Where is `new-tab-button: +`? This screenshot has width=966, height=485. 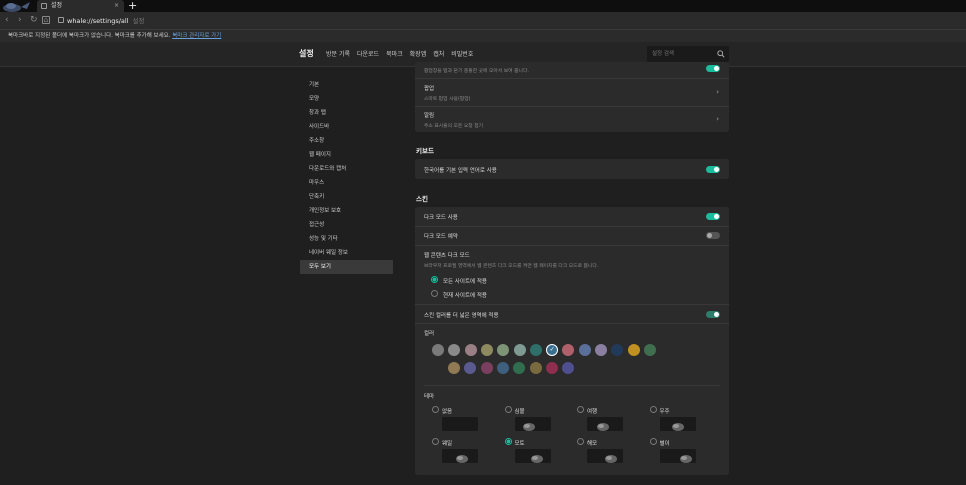 new-tab-button: + is located at coordinates (132, 6).